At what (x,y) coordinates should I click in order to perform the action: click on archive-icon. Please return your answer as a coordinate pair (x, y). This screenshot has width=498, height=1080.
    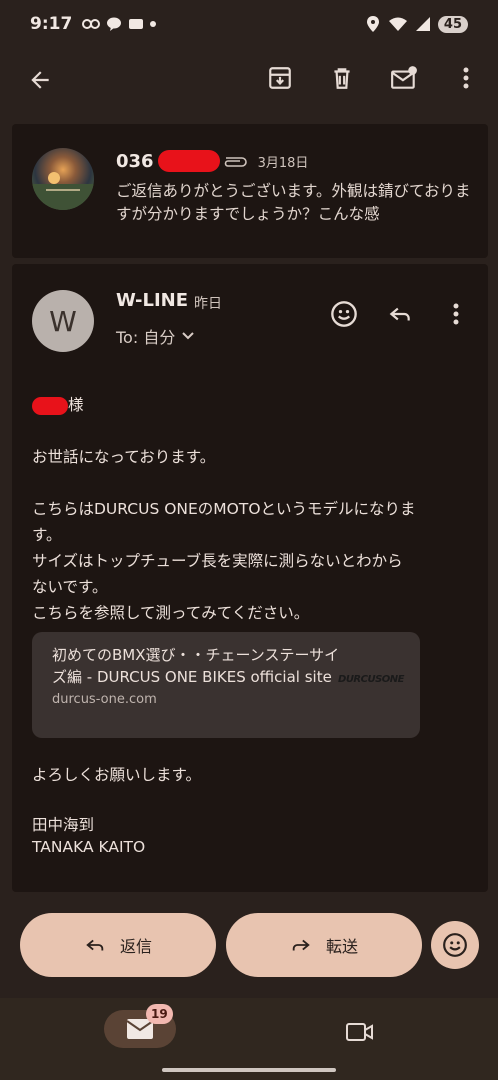
    Looking at the image, I should click on (280, 78).